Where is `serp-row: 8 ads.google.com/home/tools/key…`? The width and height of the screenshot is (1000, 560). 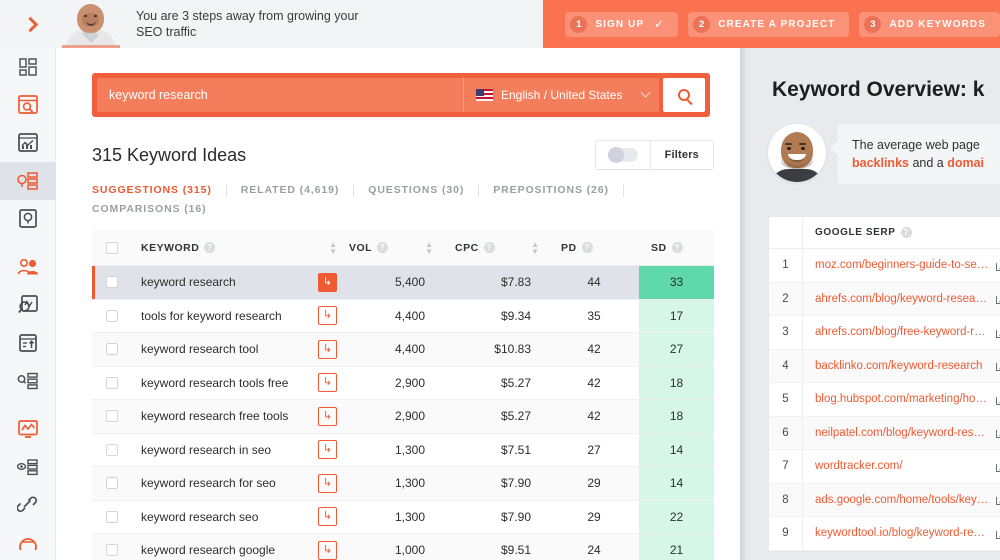 serp-row: 8 ads.google.com/home/tools/key… is located at coordinates (884, 500).